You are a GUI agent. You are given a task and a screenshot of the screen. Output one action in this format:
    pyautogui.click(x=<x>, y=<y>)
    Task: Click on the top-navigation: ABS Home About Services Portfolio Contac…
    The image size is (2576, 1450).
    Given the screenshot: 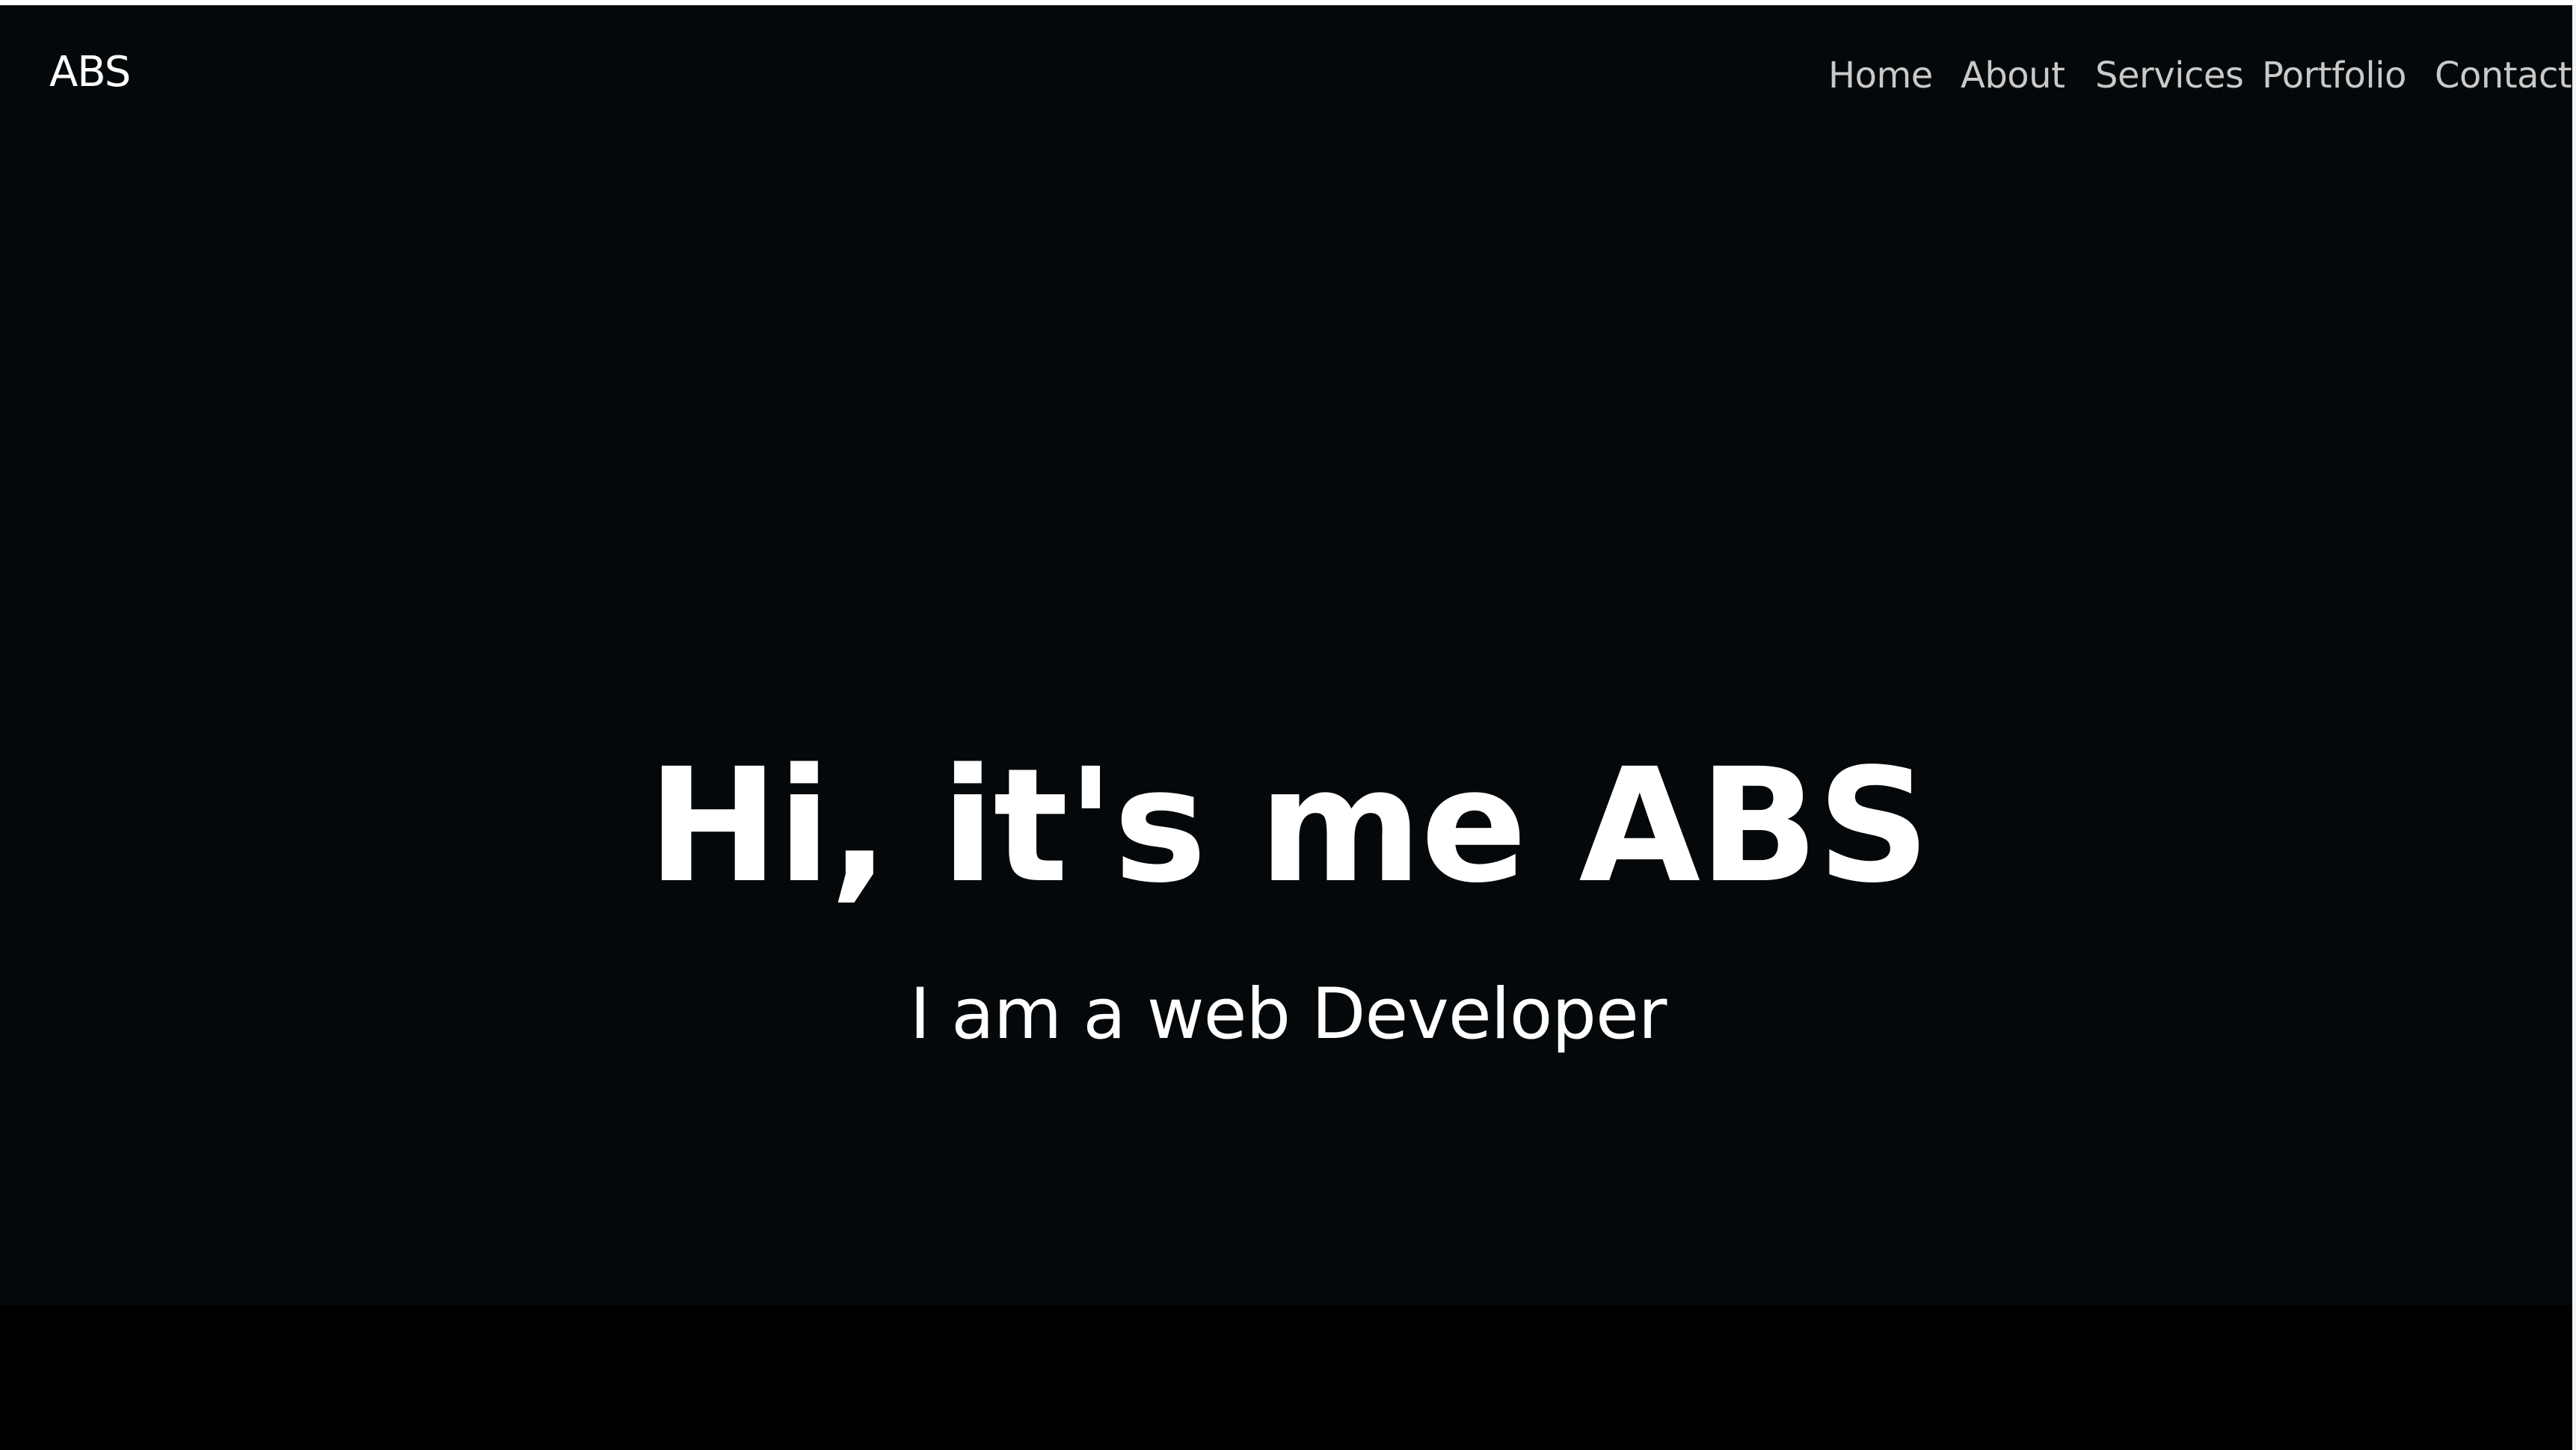 What is the action you would take?
    pyautogui.click(x=1288, y=80)
    